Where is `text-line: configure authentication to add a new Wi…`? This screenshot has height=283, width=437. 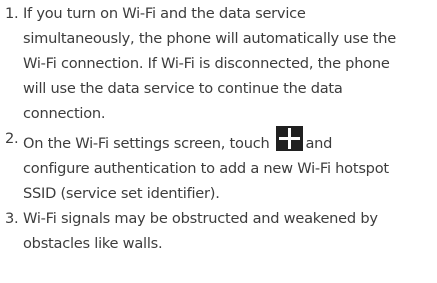
text-line: configure authentication to add a new Wi… is located at coordinates (206, 168).